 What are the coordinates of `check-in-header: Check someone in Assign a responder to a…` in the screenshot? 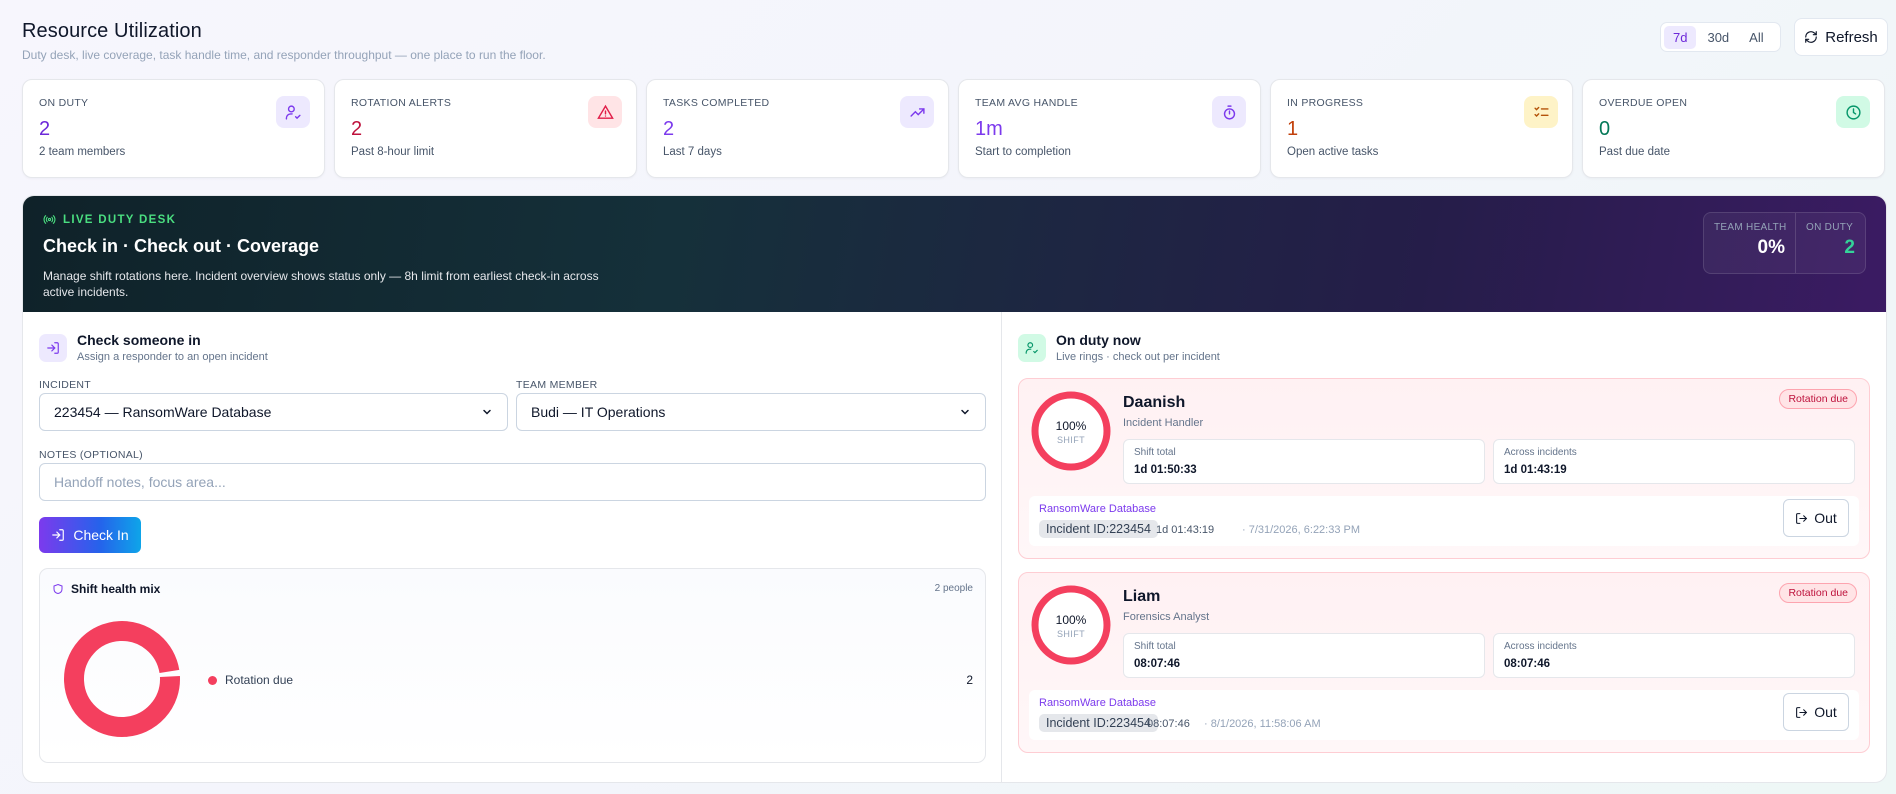 It's located at (153, 347).